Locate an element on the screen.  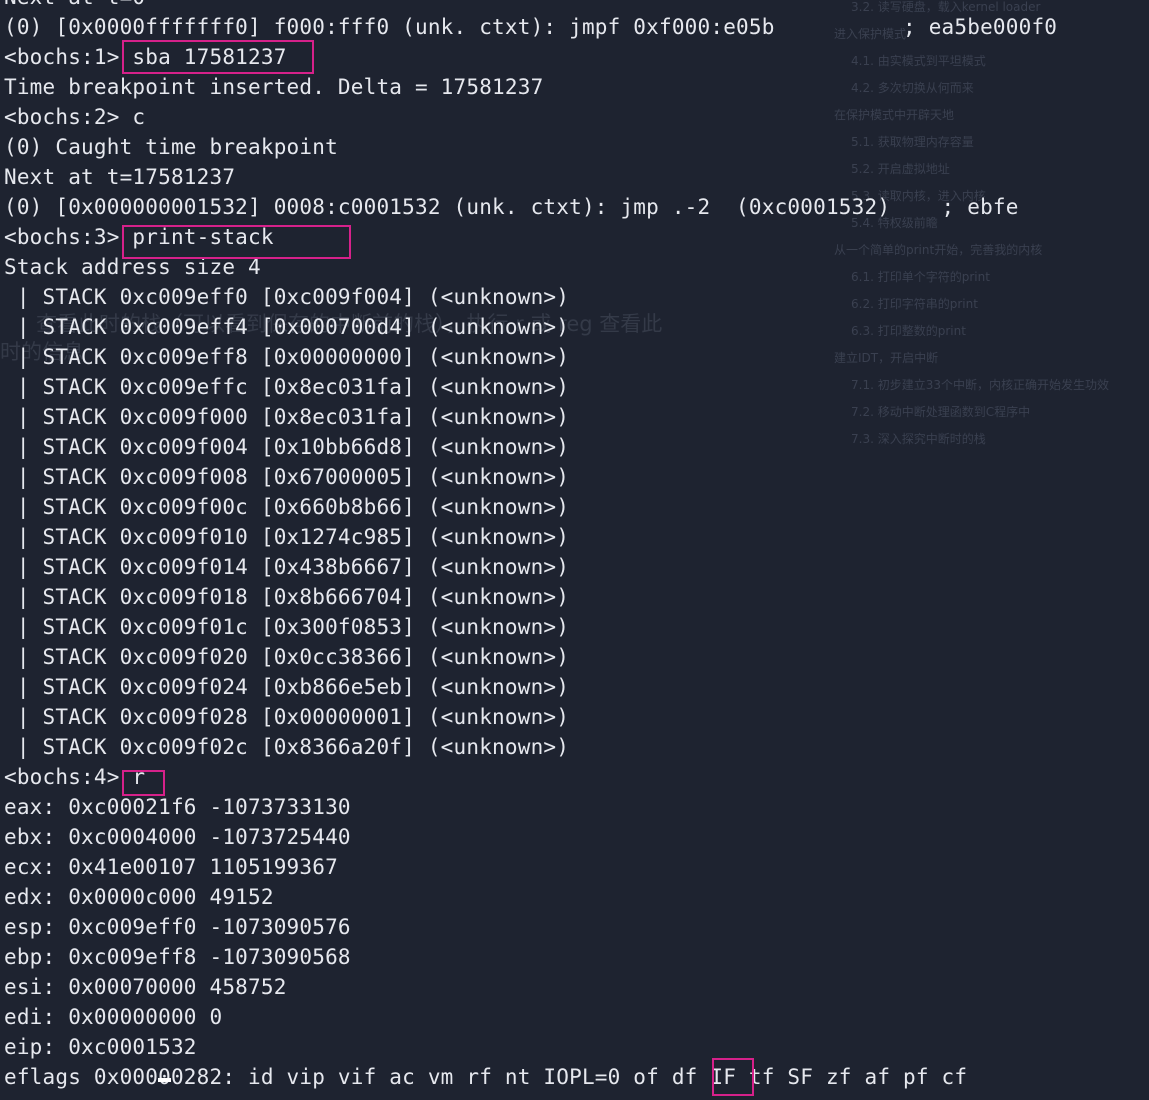
terminal-line-stack-size: Stack address size 4 is located at coordinates (132, 267).